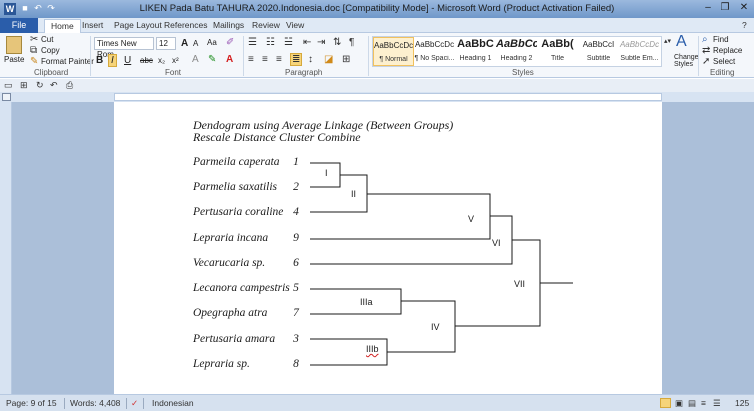 This screenshot has width=754, height=411. I want to click on cut-icon: ✂, so click(34, 39).